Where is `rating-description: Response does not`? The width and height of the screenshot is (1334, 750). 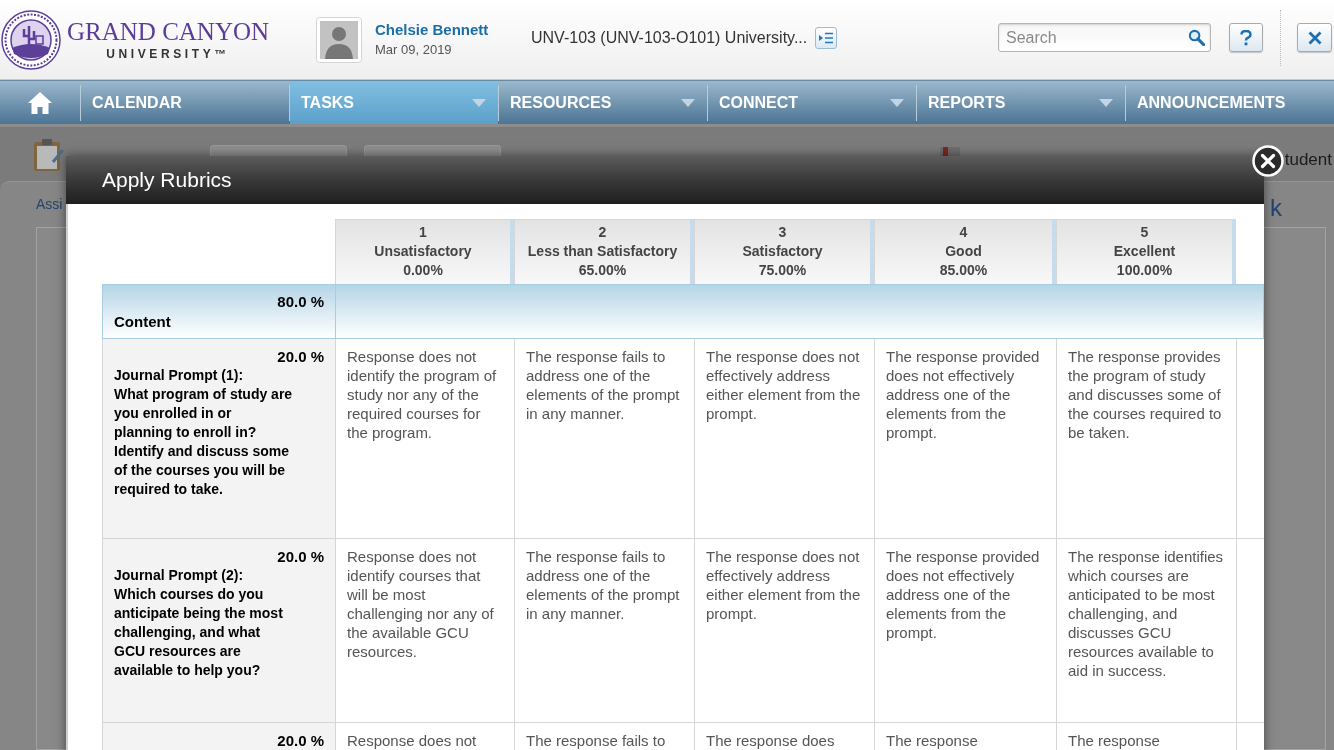 rating-description: Response does not is located at coordinates (412, 740).